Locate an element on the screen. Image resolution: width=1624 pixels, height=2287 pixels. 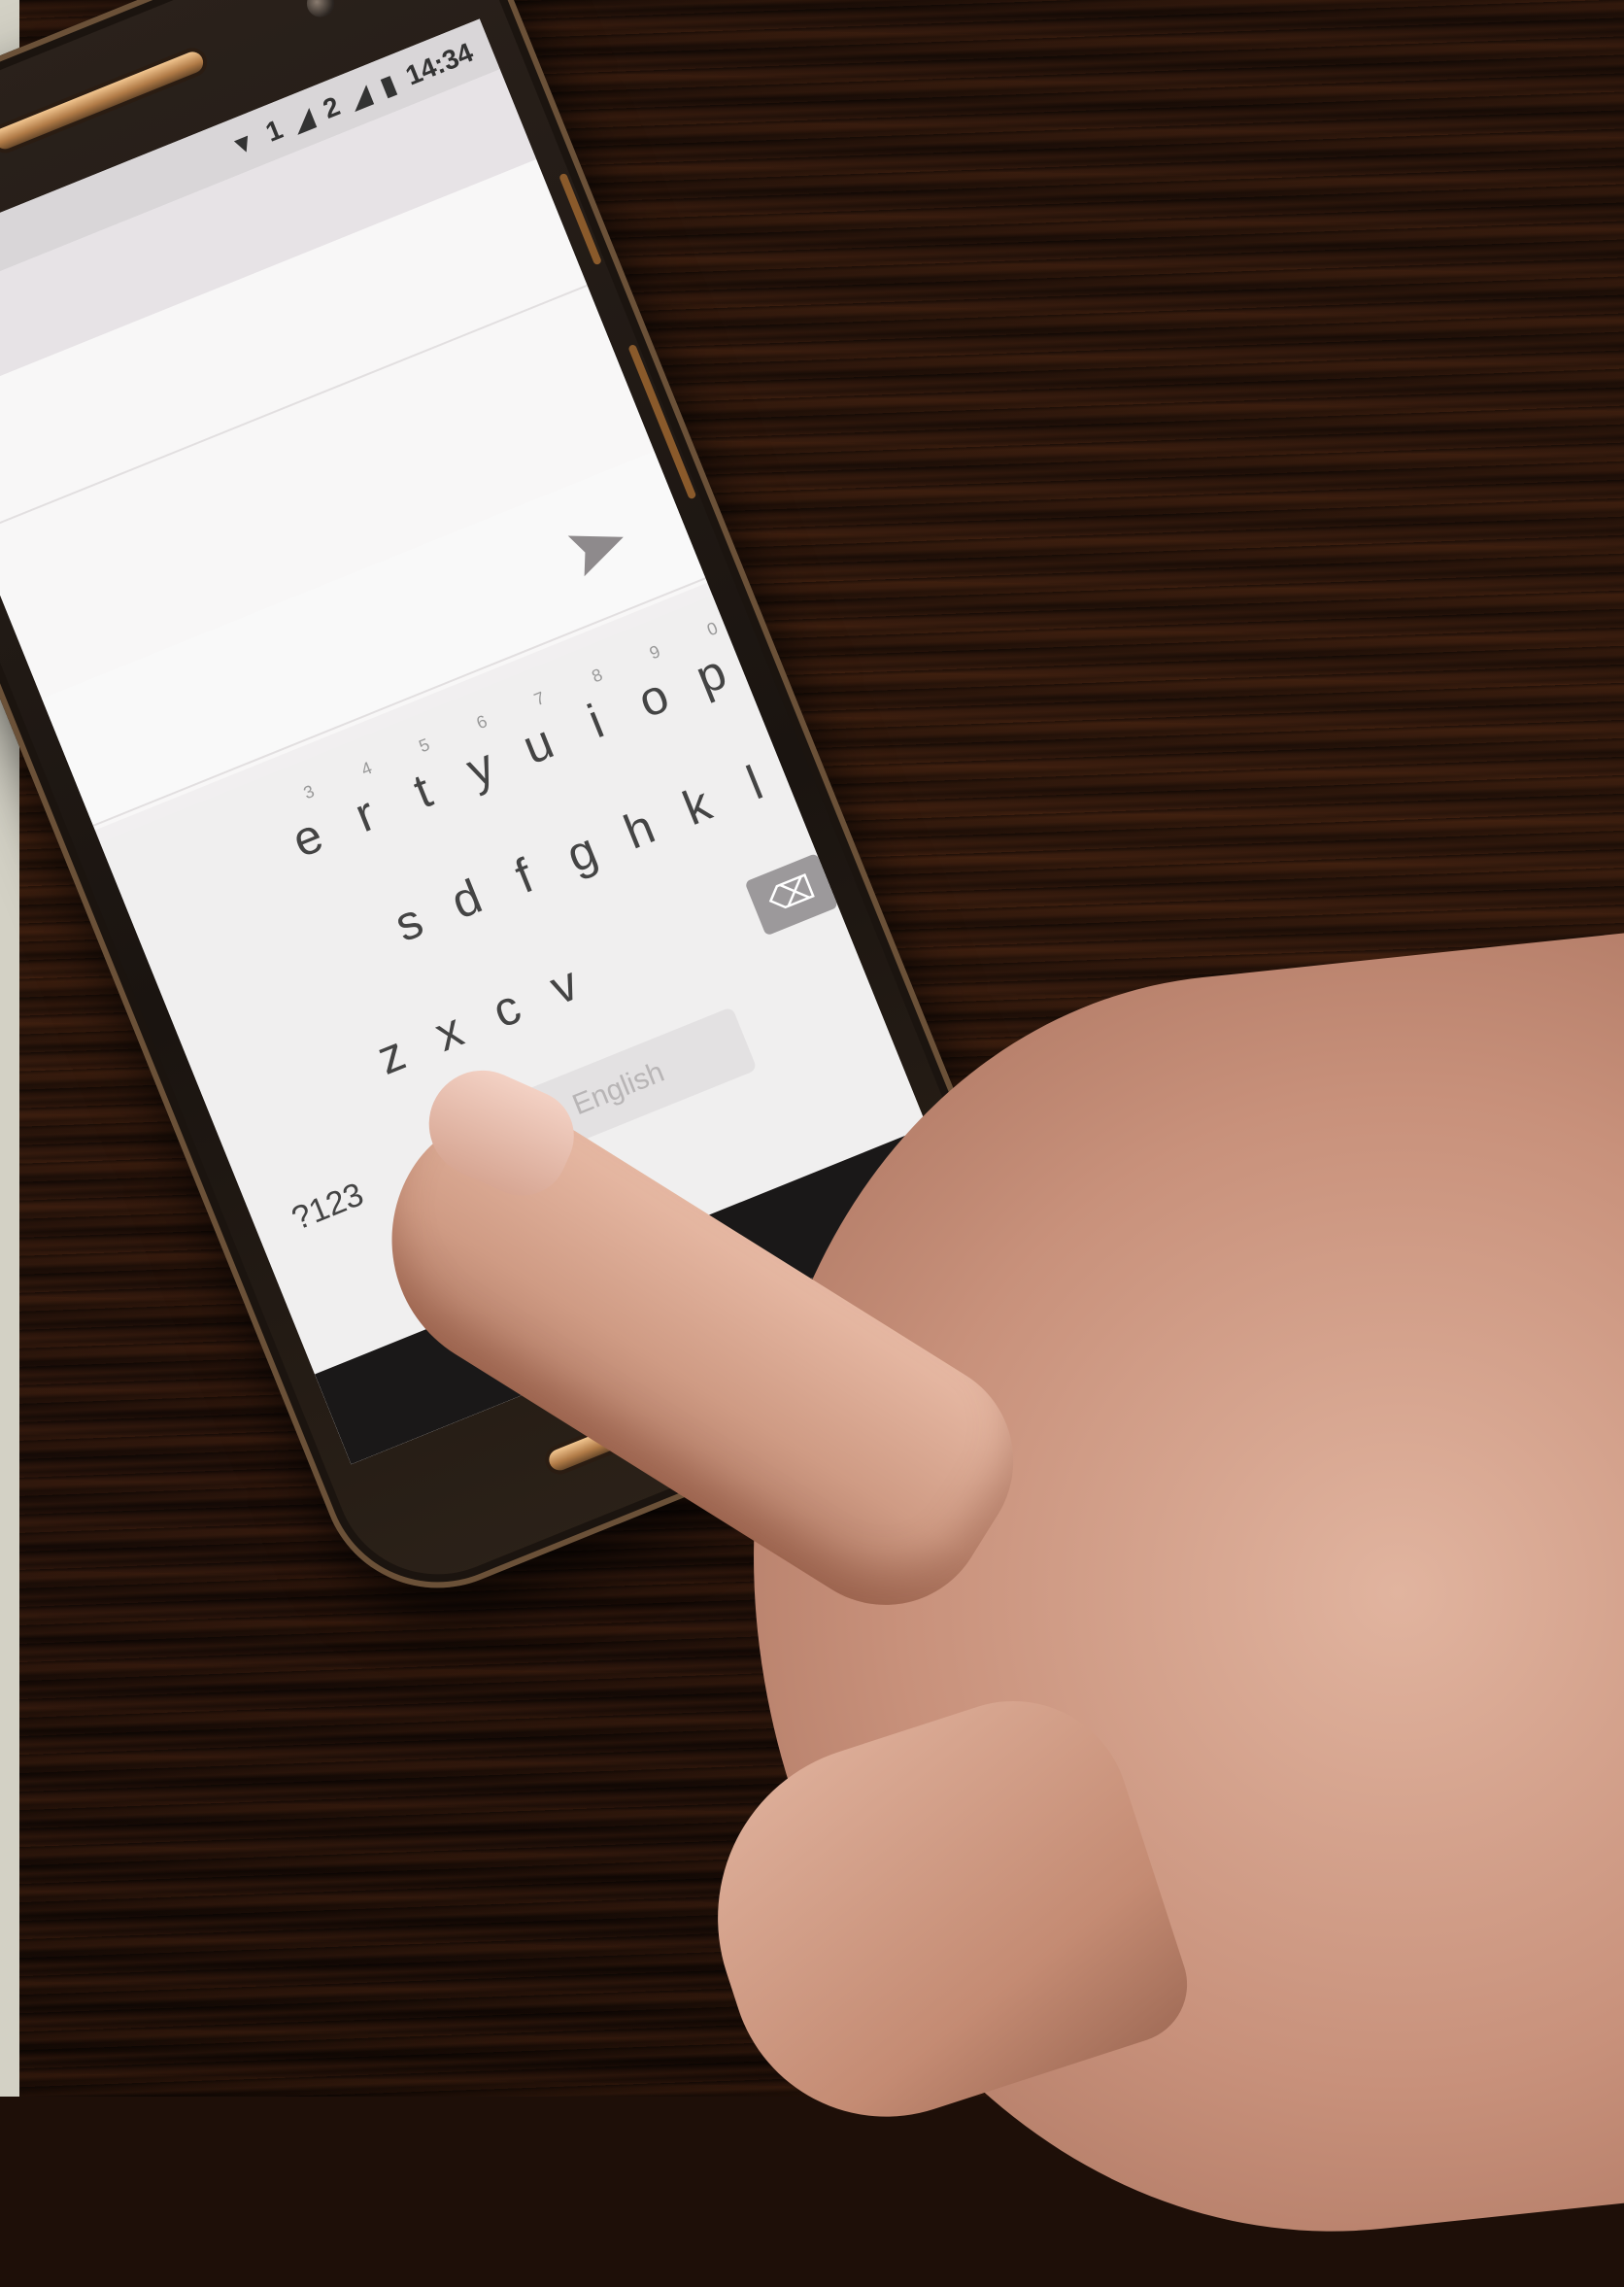
key-hint: 6 is located at coordinates (482, 722).